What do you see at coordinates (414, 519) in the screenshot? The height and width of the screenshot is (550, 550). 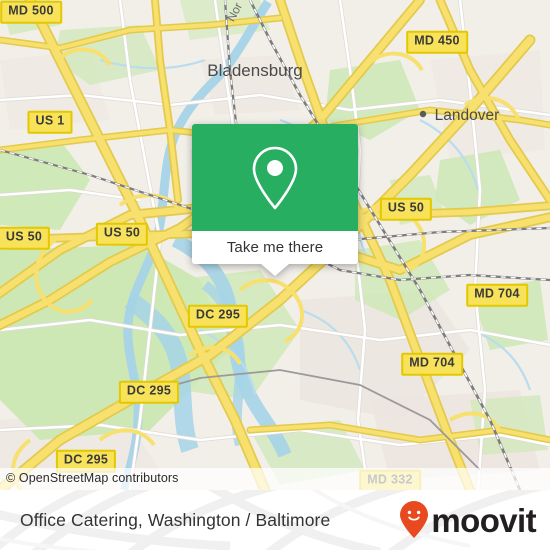 I see `moovit-smiley-pin-icon` at bounding box center [414, 519].